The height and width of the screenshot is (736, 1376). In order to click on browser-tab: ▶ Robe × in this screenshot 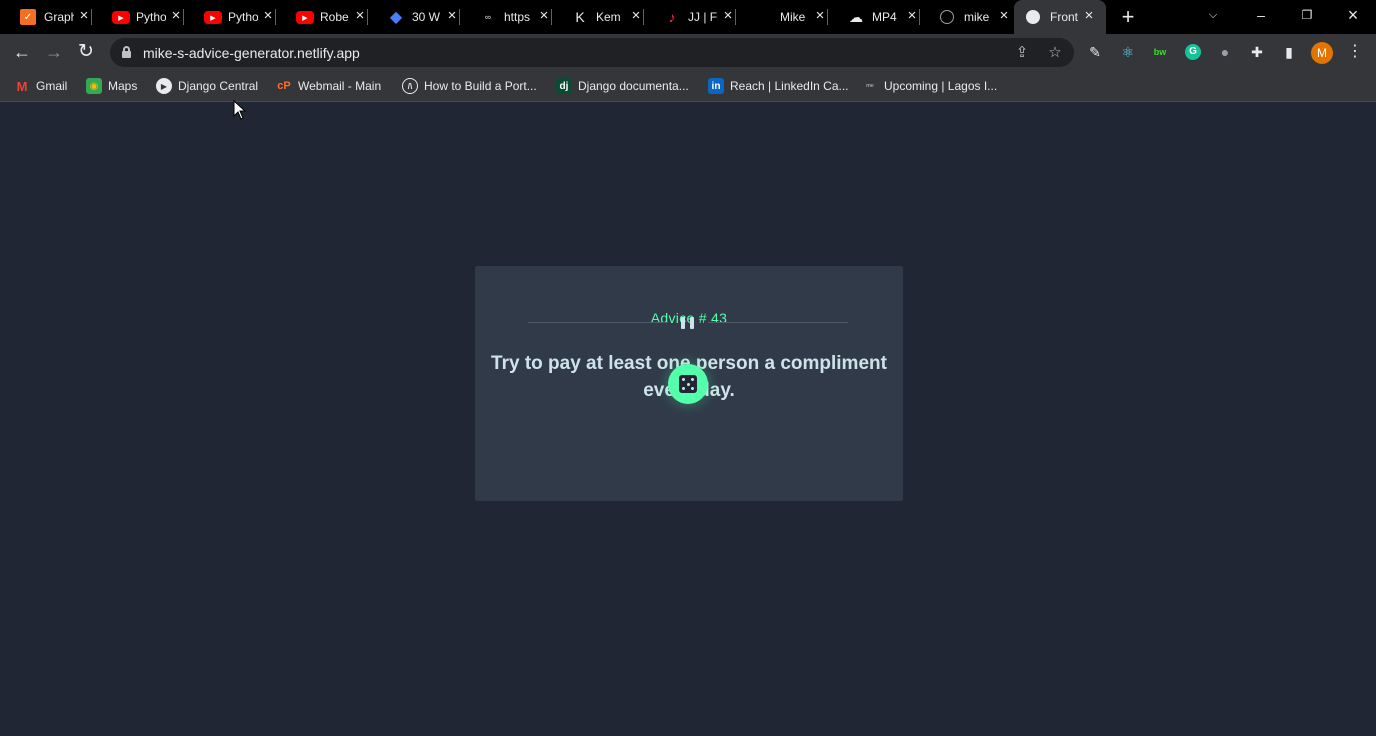, I will do `click(322, 17)`.